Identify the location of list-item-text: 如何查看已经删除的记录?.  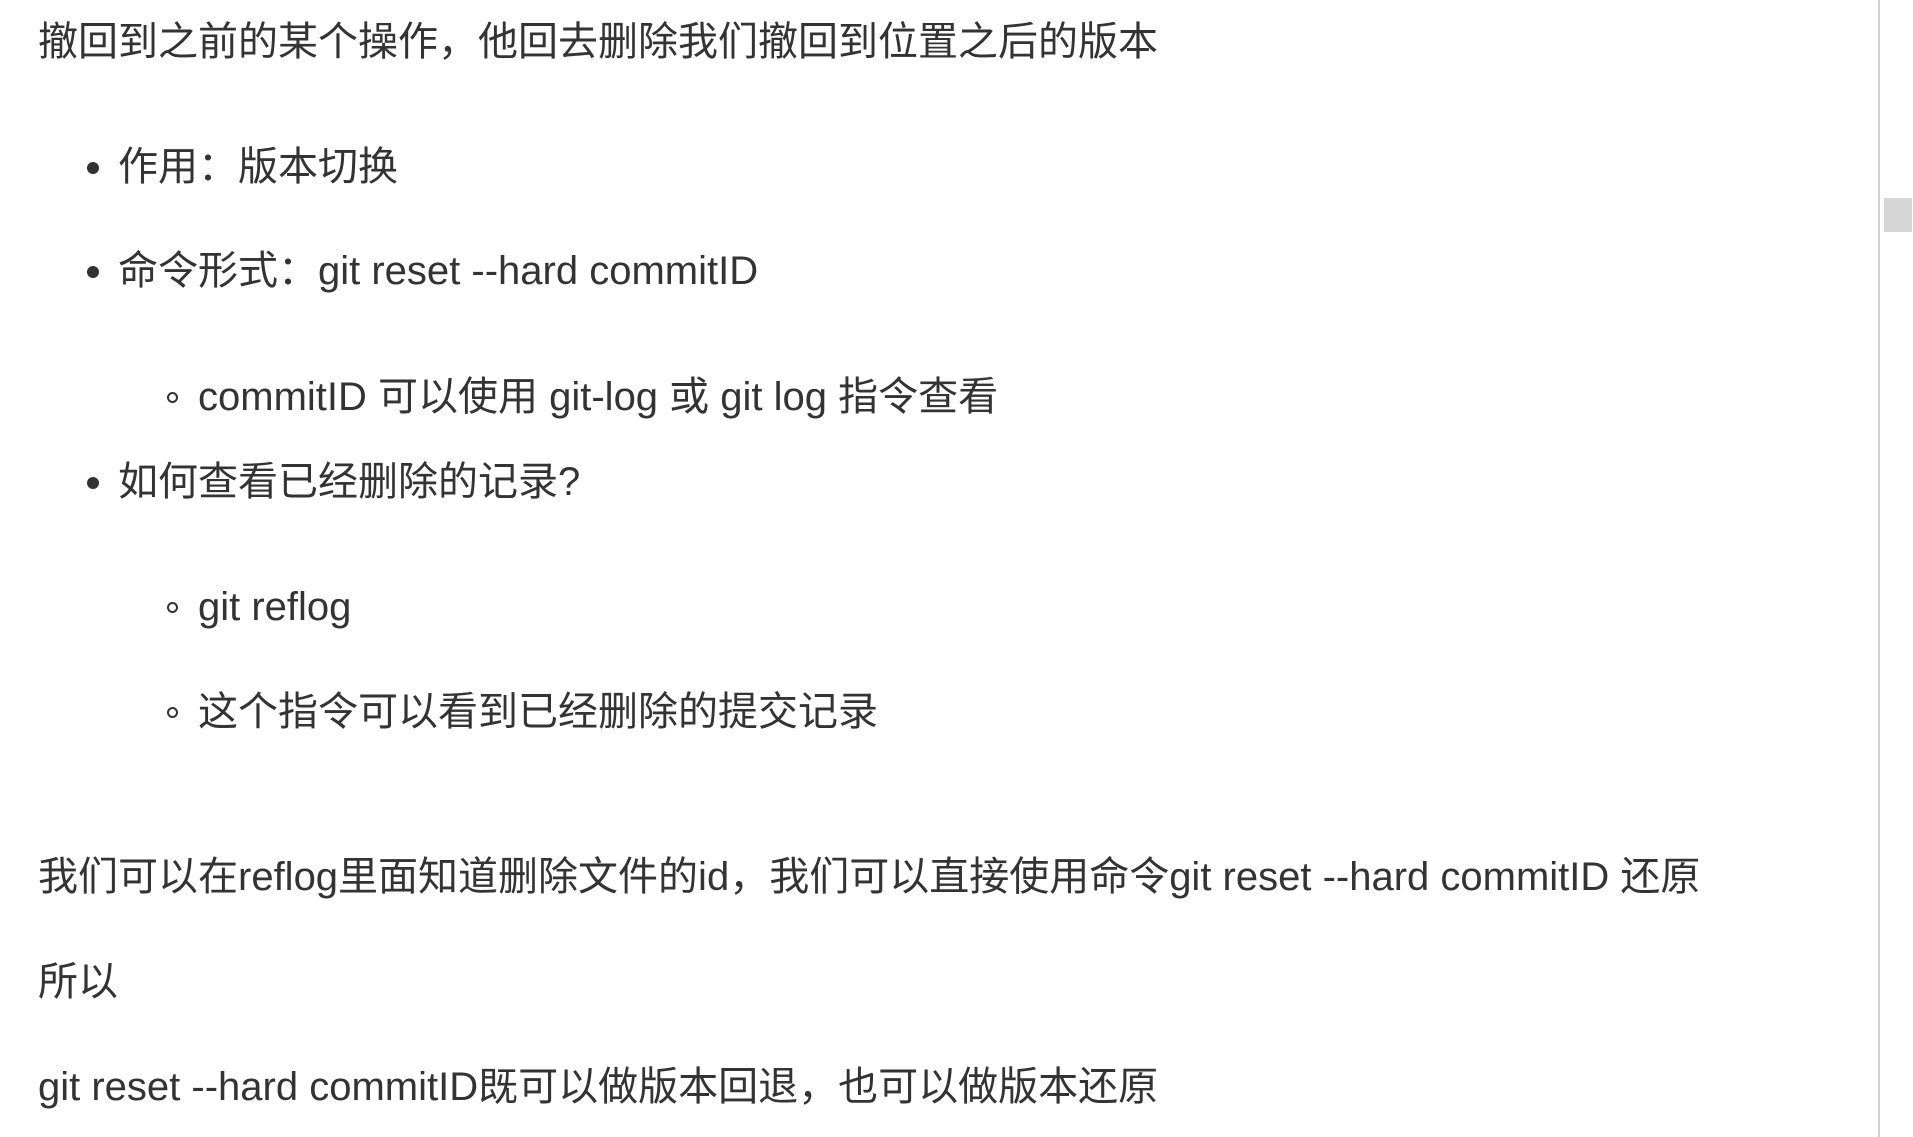
(349, 482).